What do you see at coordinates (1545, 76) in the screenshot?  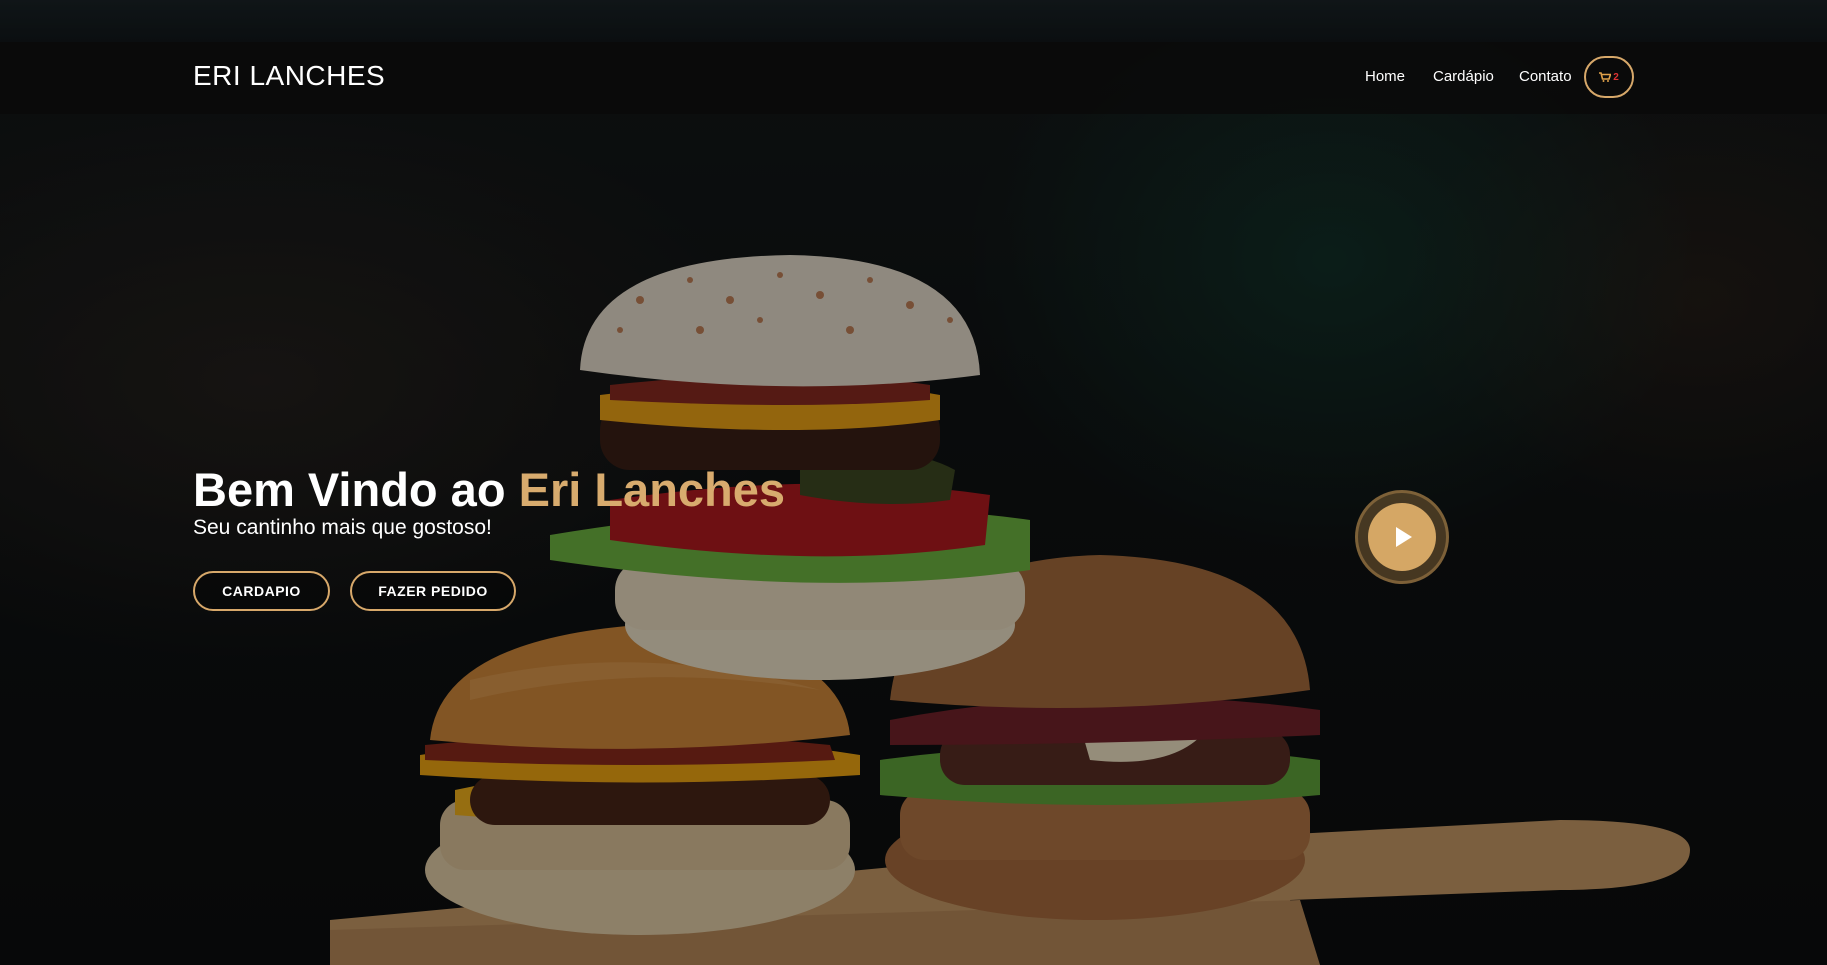 I see `nav-contato-link: Contato` at bounding box center [1545, 76].